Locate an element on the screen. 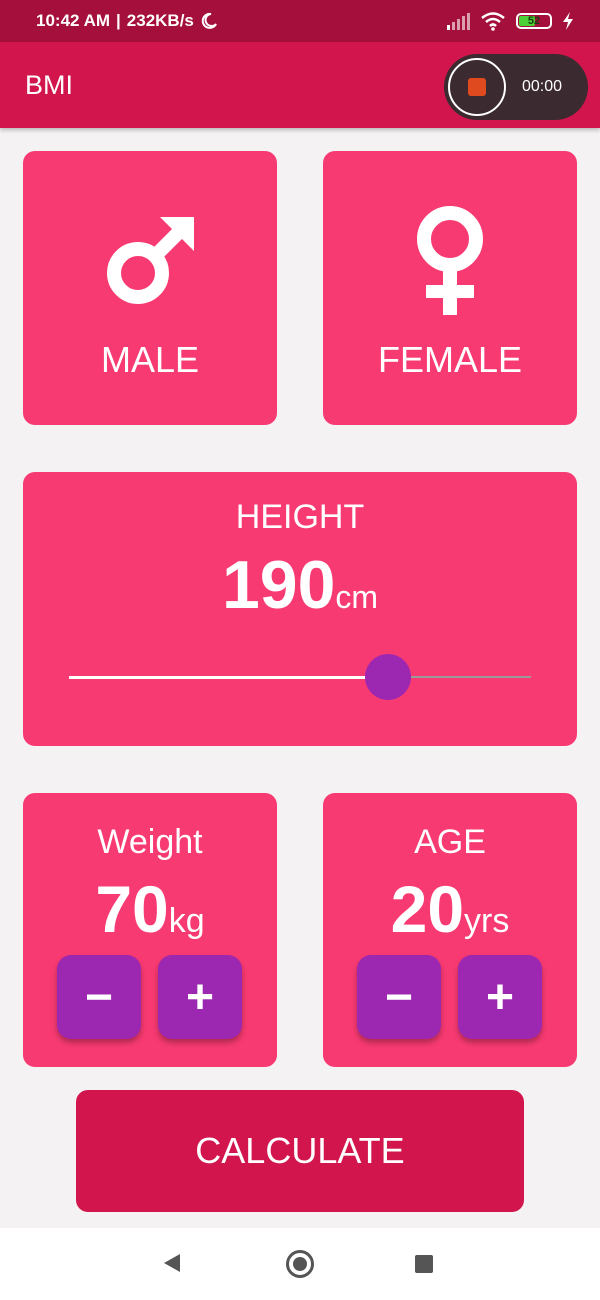 The height and width of the screenshot is (1300, 600). height-slider-thumb is located at coordinates (387, 677).